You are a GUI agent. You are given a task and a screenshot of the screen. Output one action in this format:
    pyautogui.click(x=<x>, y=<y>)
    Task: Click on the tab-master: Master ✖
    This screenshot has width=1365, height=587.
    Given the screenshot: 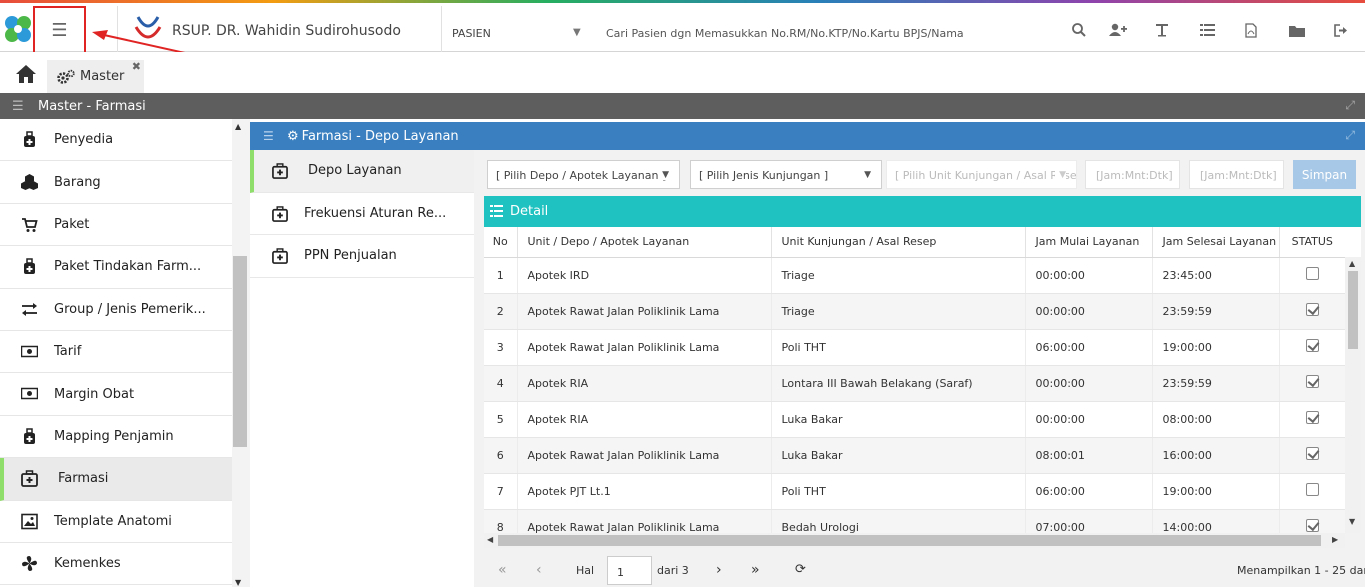 What is the action you would take?
    pyautogui.click(x=95, y=76)
    